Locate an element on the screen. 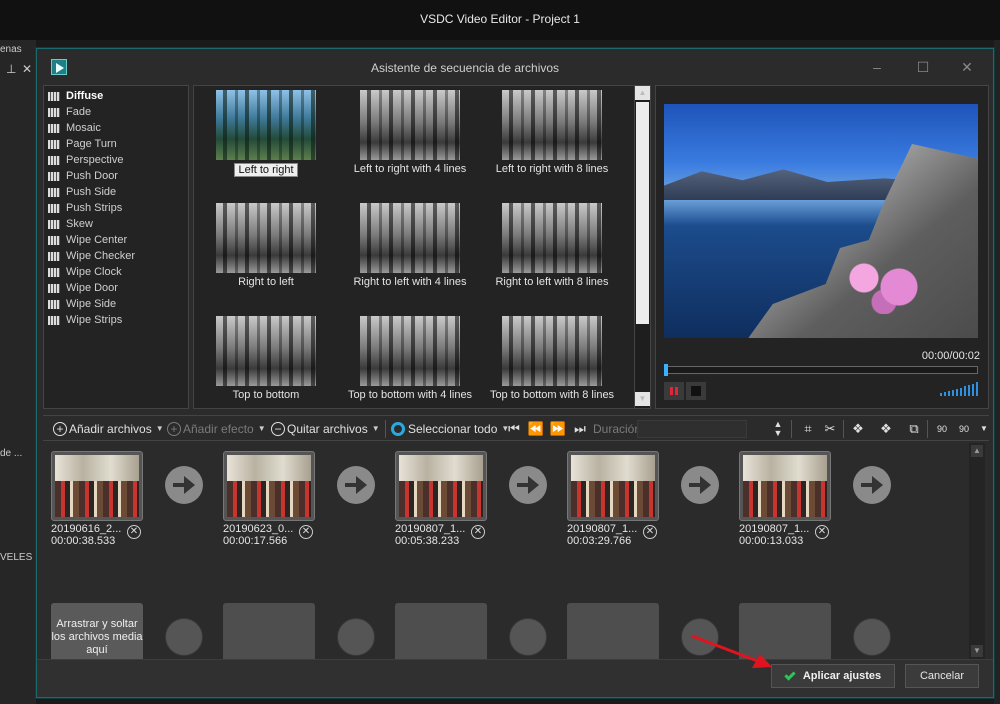 Image resolution: width=1000 pixels, height=704 pixels. transition-thumbnail: Top to bottom is located at coordinates (266, 369).